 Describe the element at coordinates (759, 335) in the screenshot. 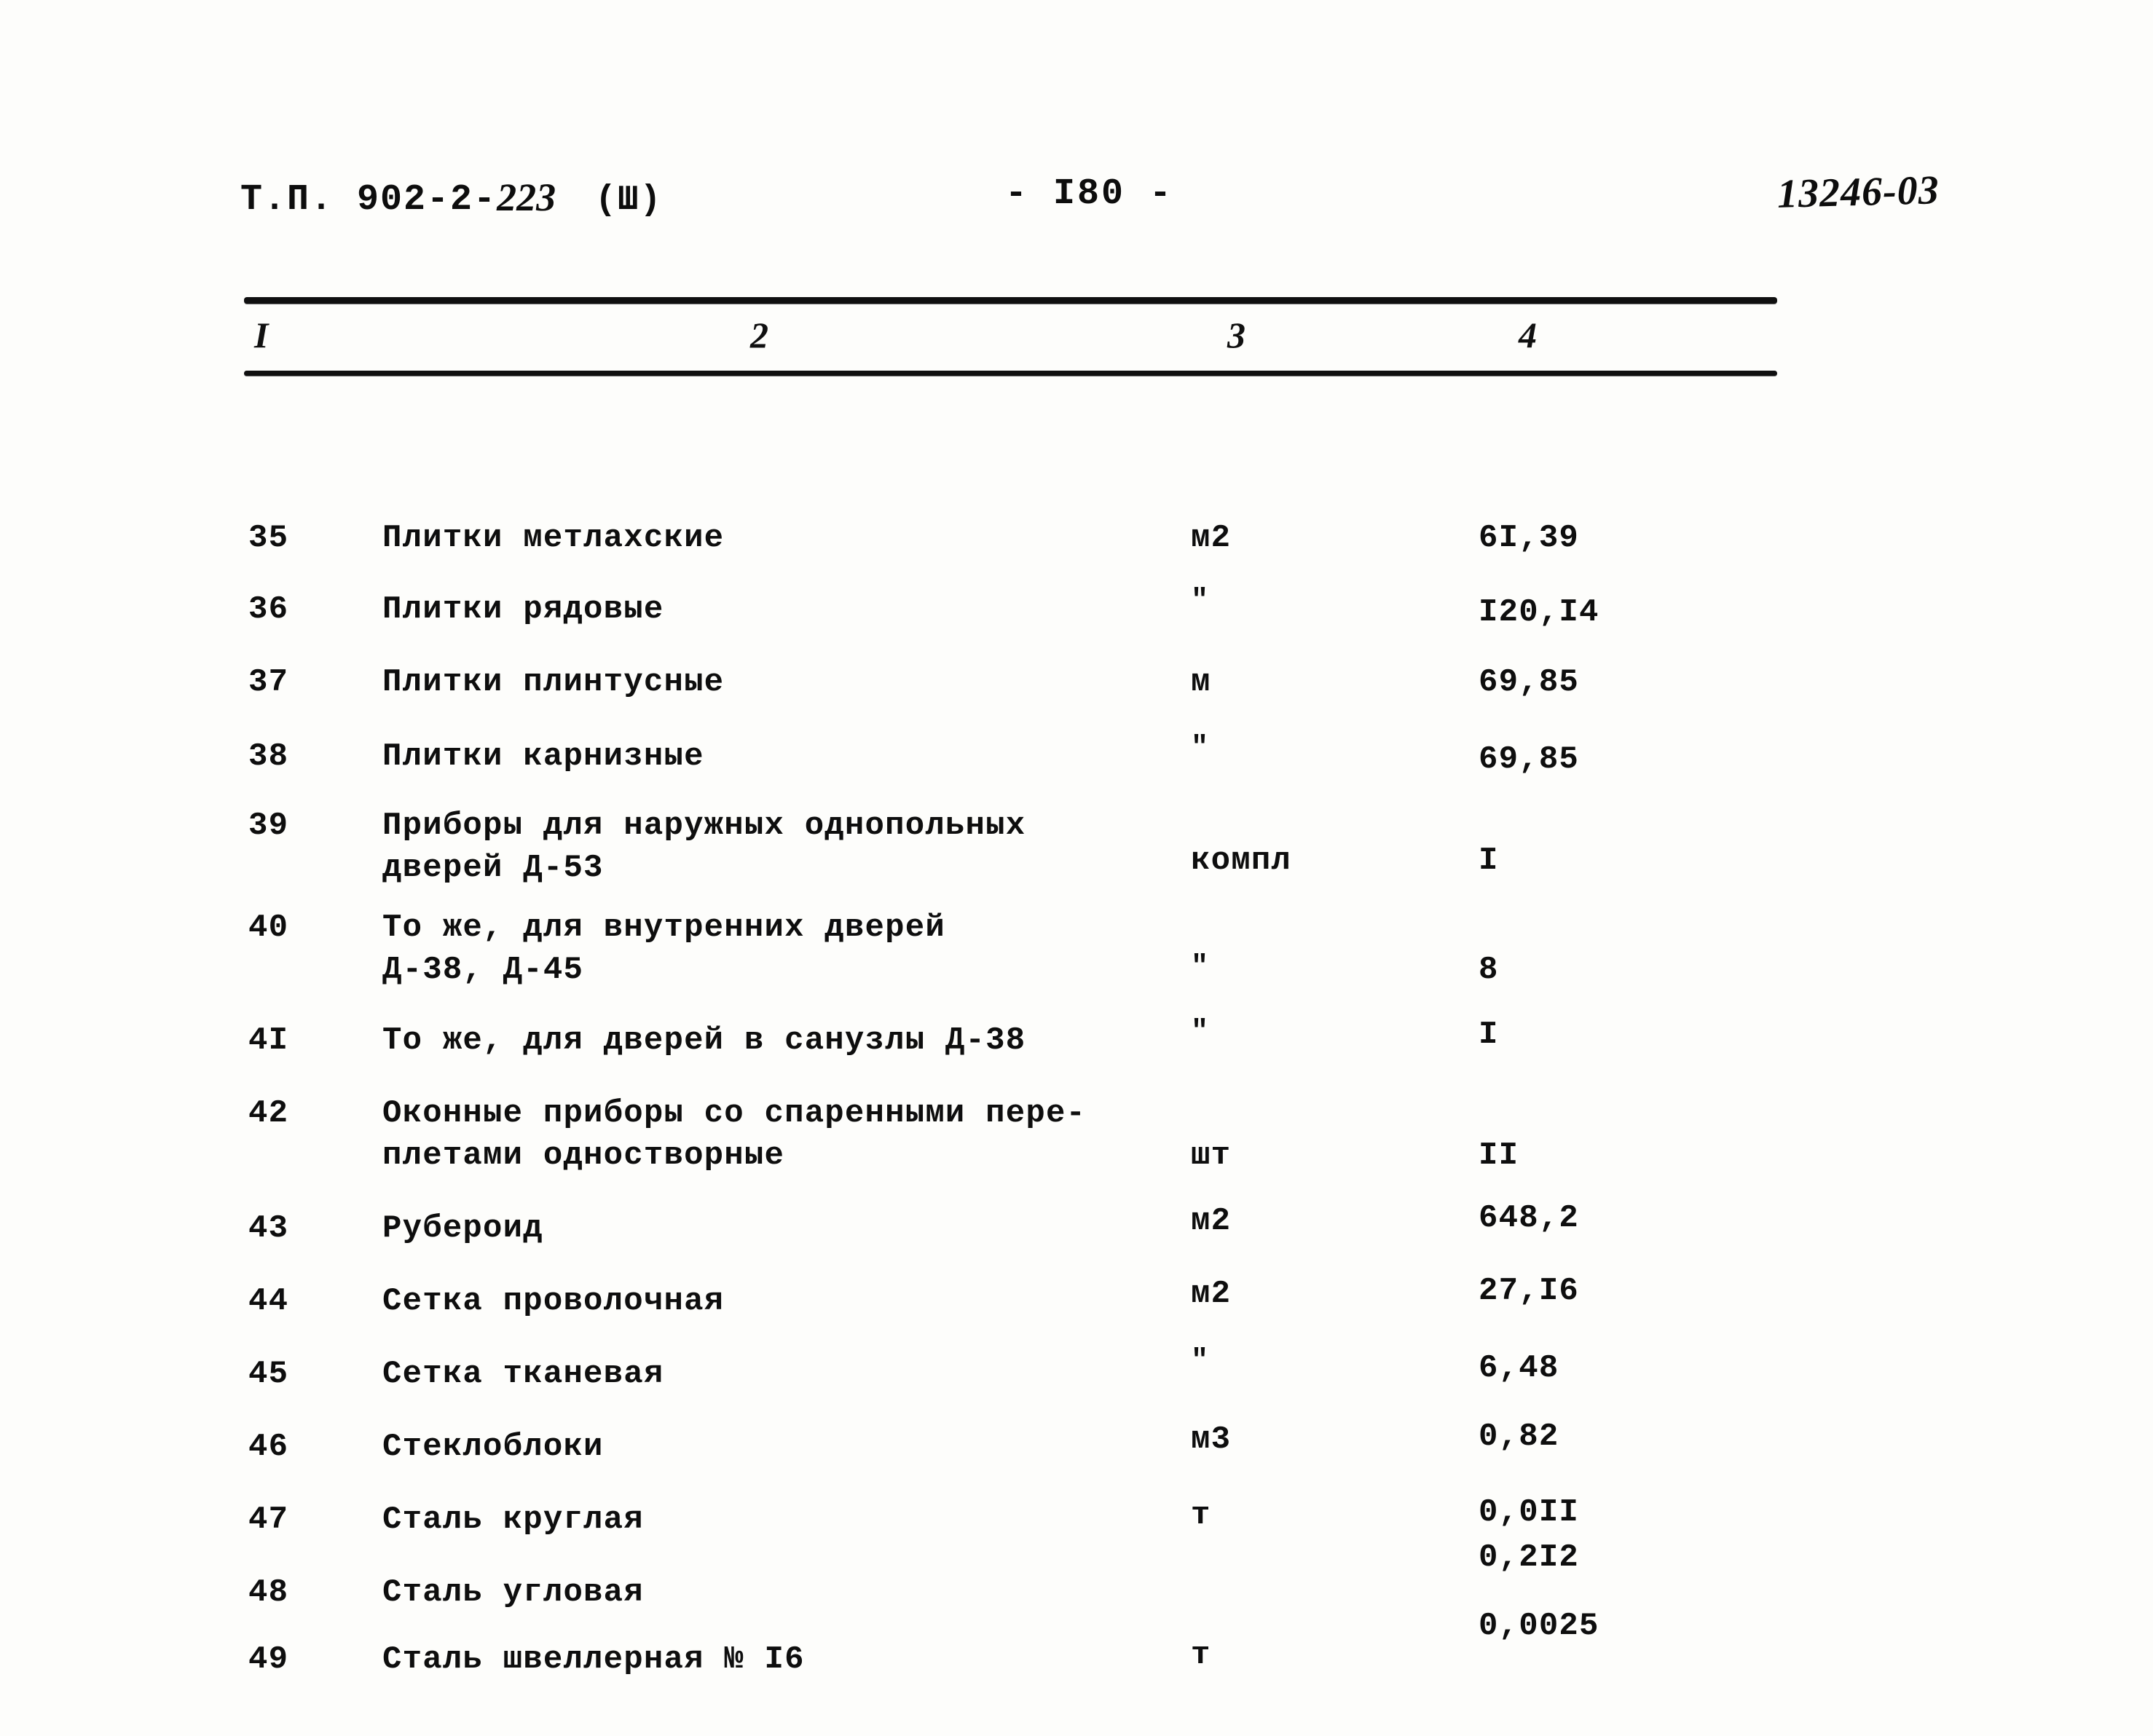

I see `column-header-2: 2` at that location.